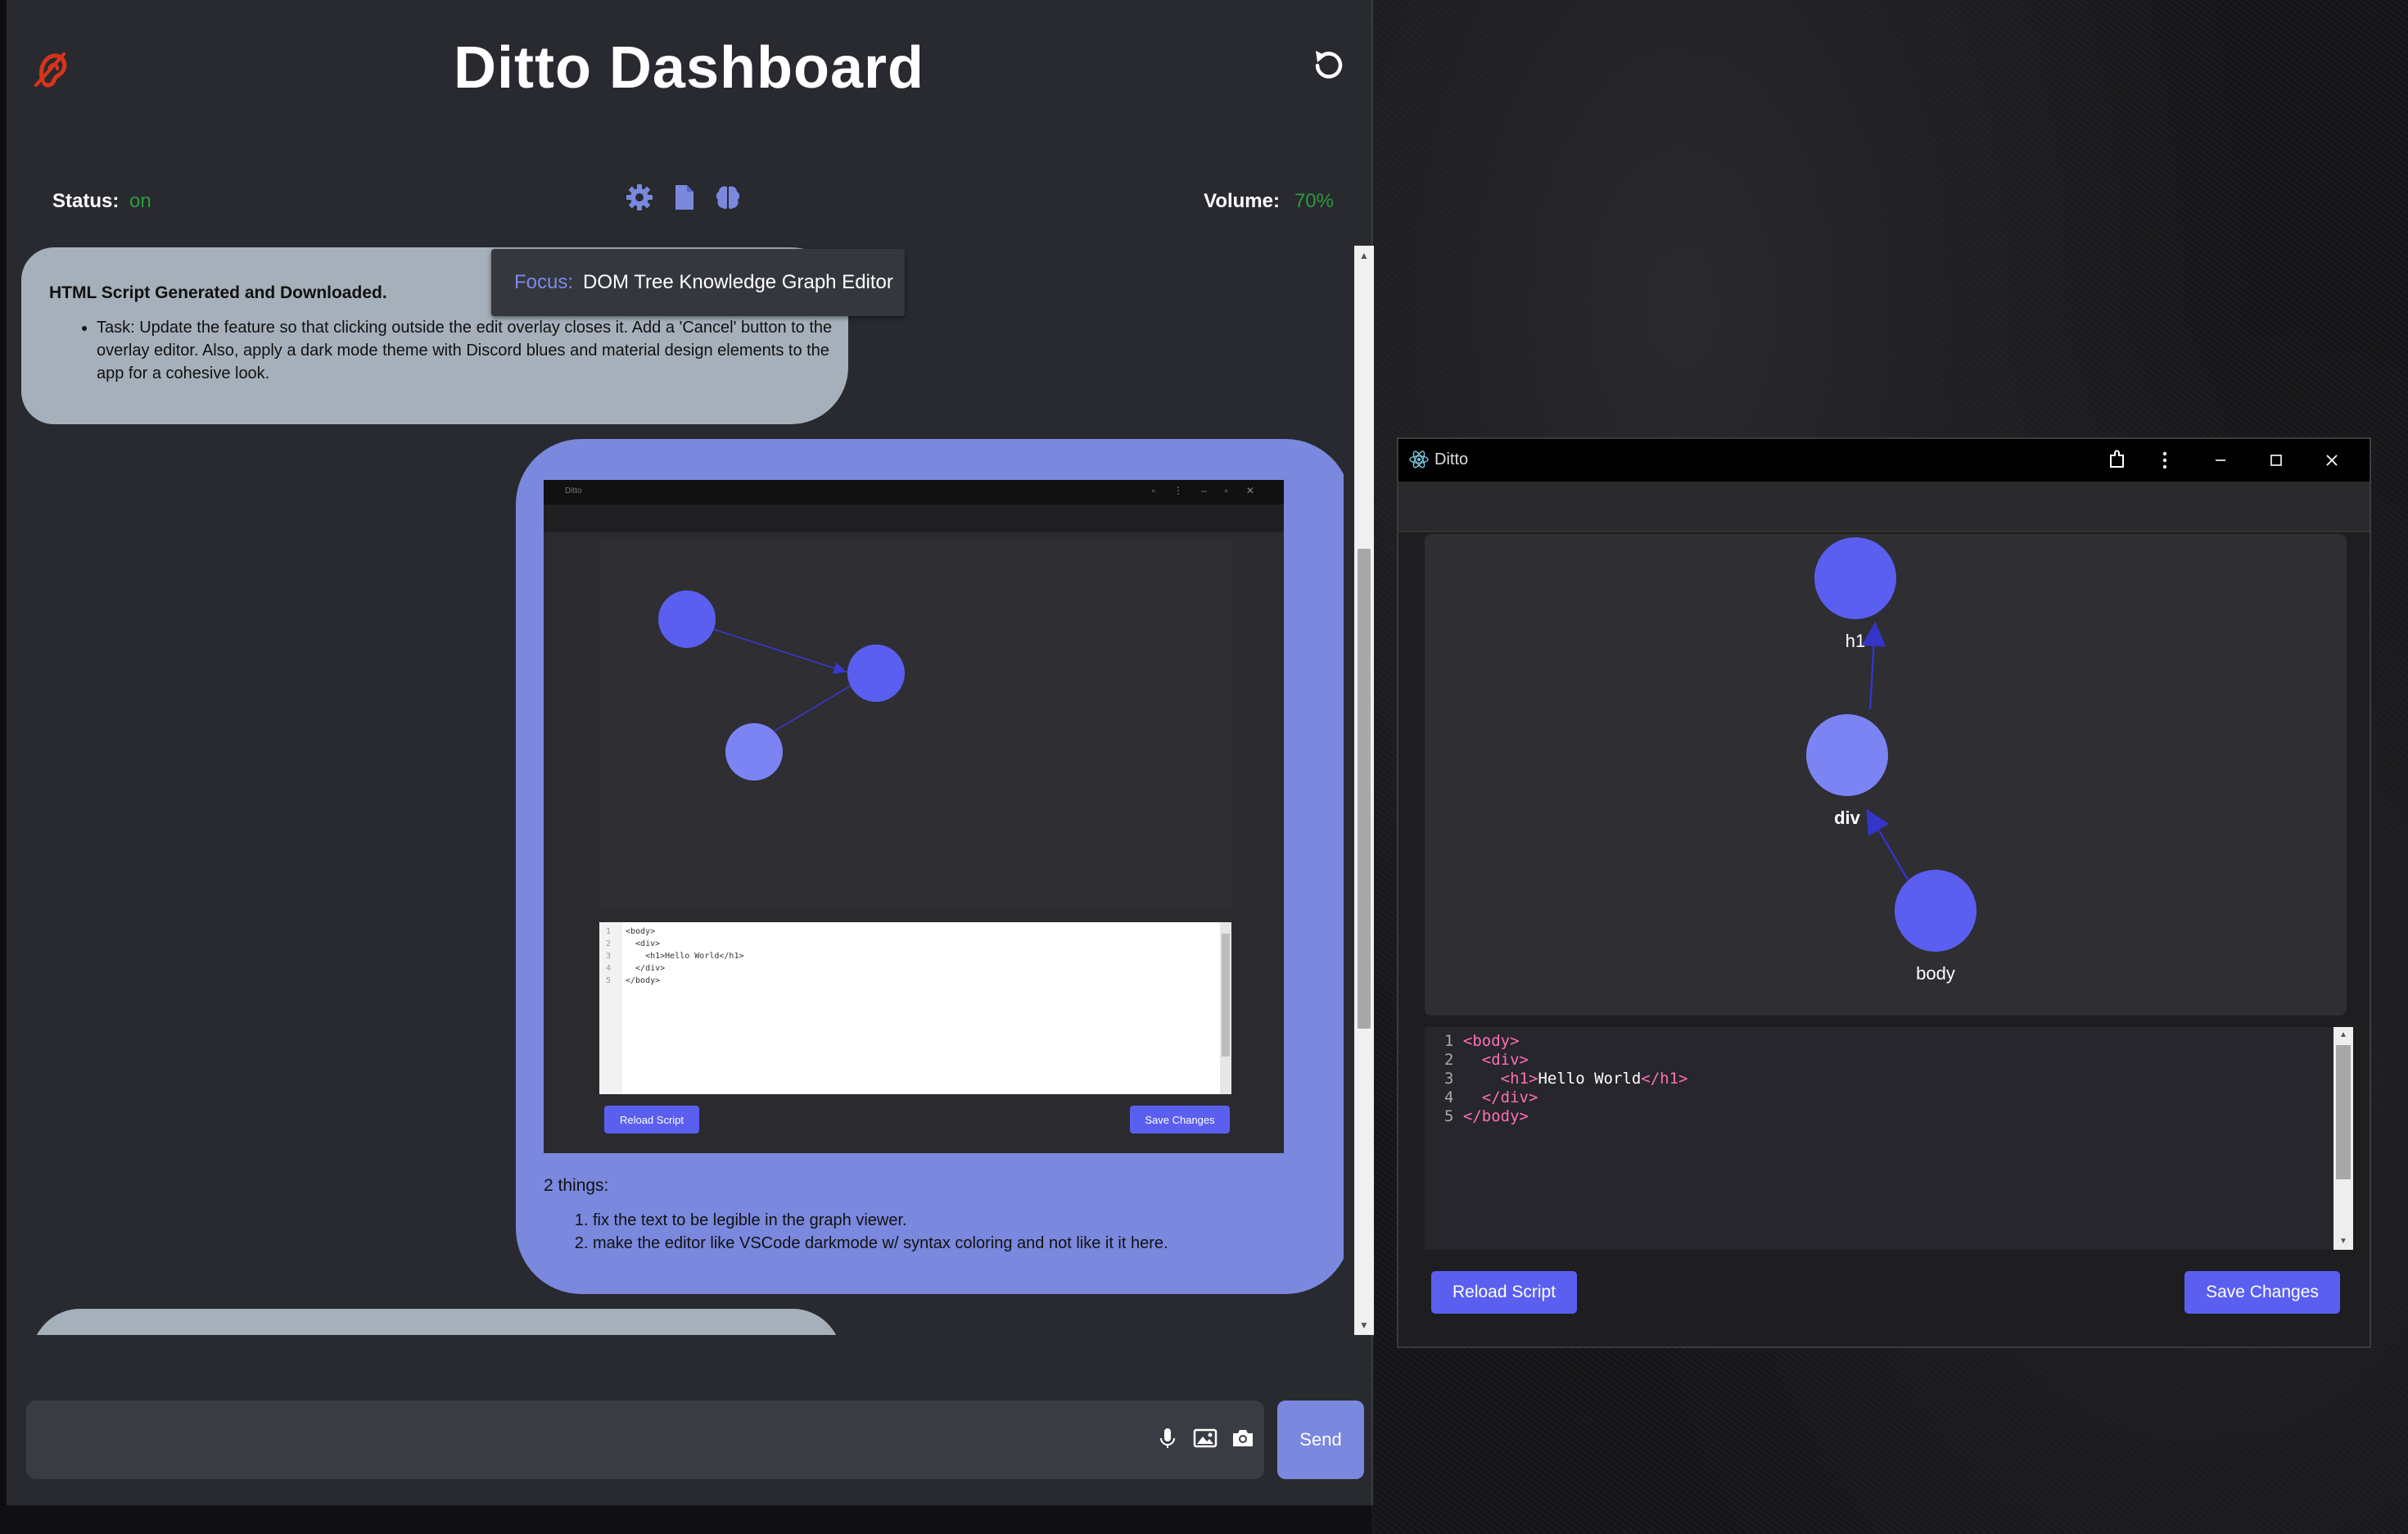 The width and height of the screenshot is (2408, 1534). Describe the element at coordinates (86, 201) in the screenshot. I see `status-label: Status:` at that location.